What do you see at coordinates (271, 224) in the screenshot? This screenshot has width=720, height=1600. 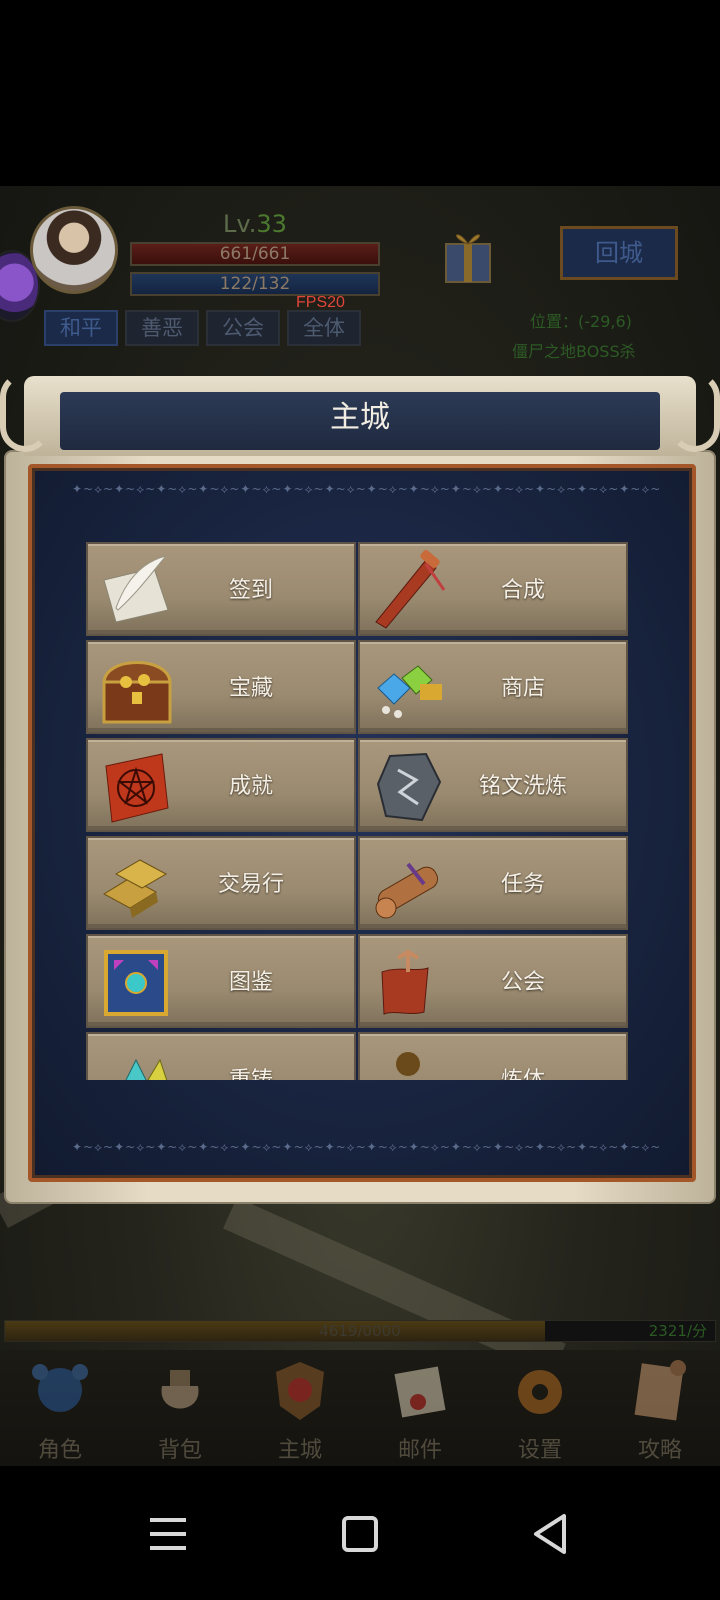 I see `level-value: 33` at bounding box center [271, 224].